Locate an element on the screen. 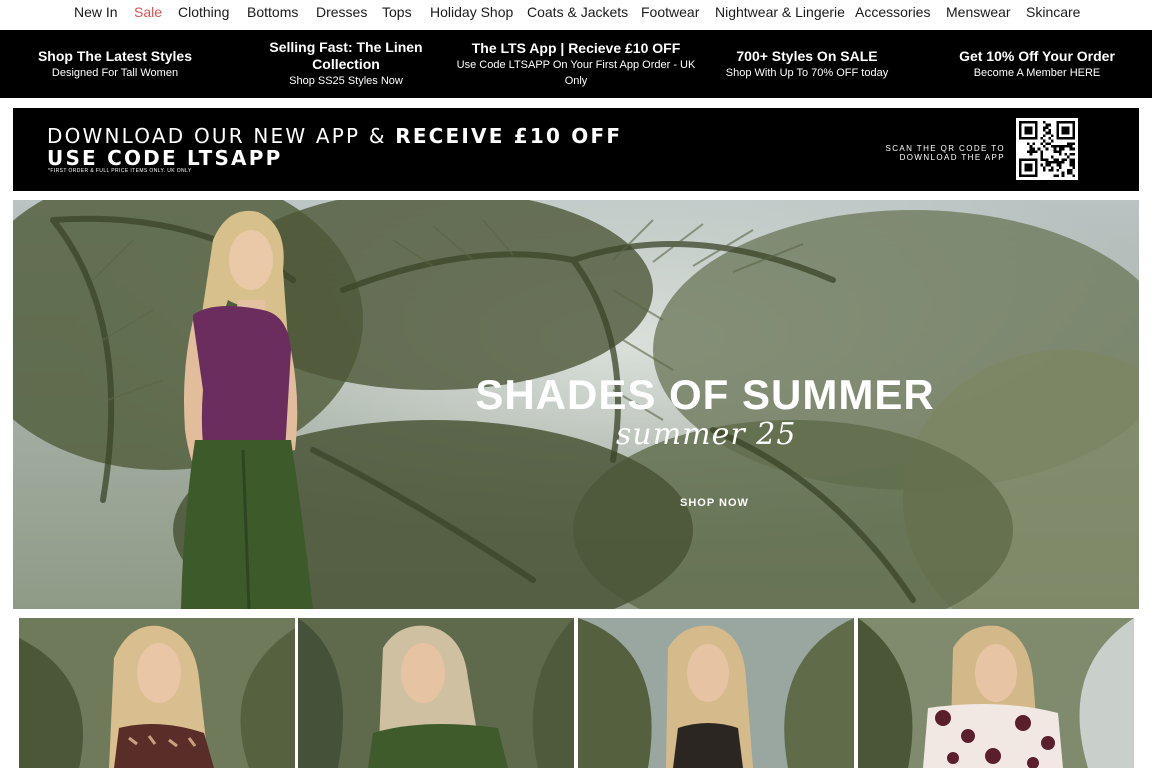 The width and height of the screenshot is (1152, 768). nav-clothing: Clothing is located at coordinates (203, 12).